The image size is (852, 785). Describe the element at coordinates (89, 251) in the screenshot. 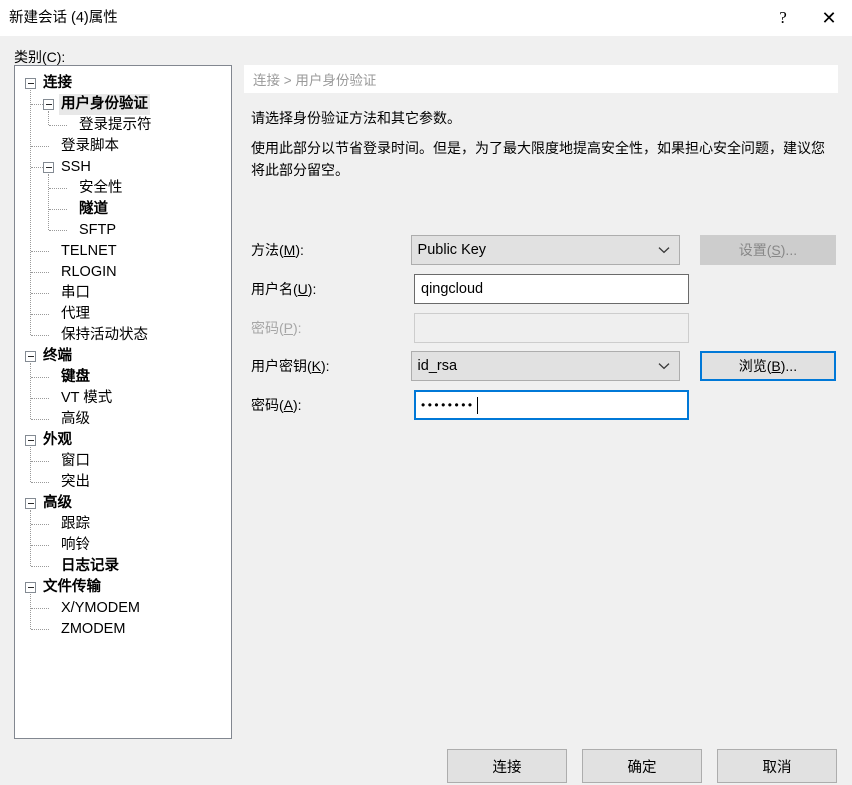

I see `tree-item-label: TELNET` at that location.